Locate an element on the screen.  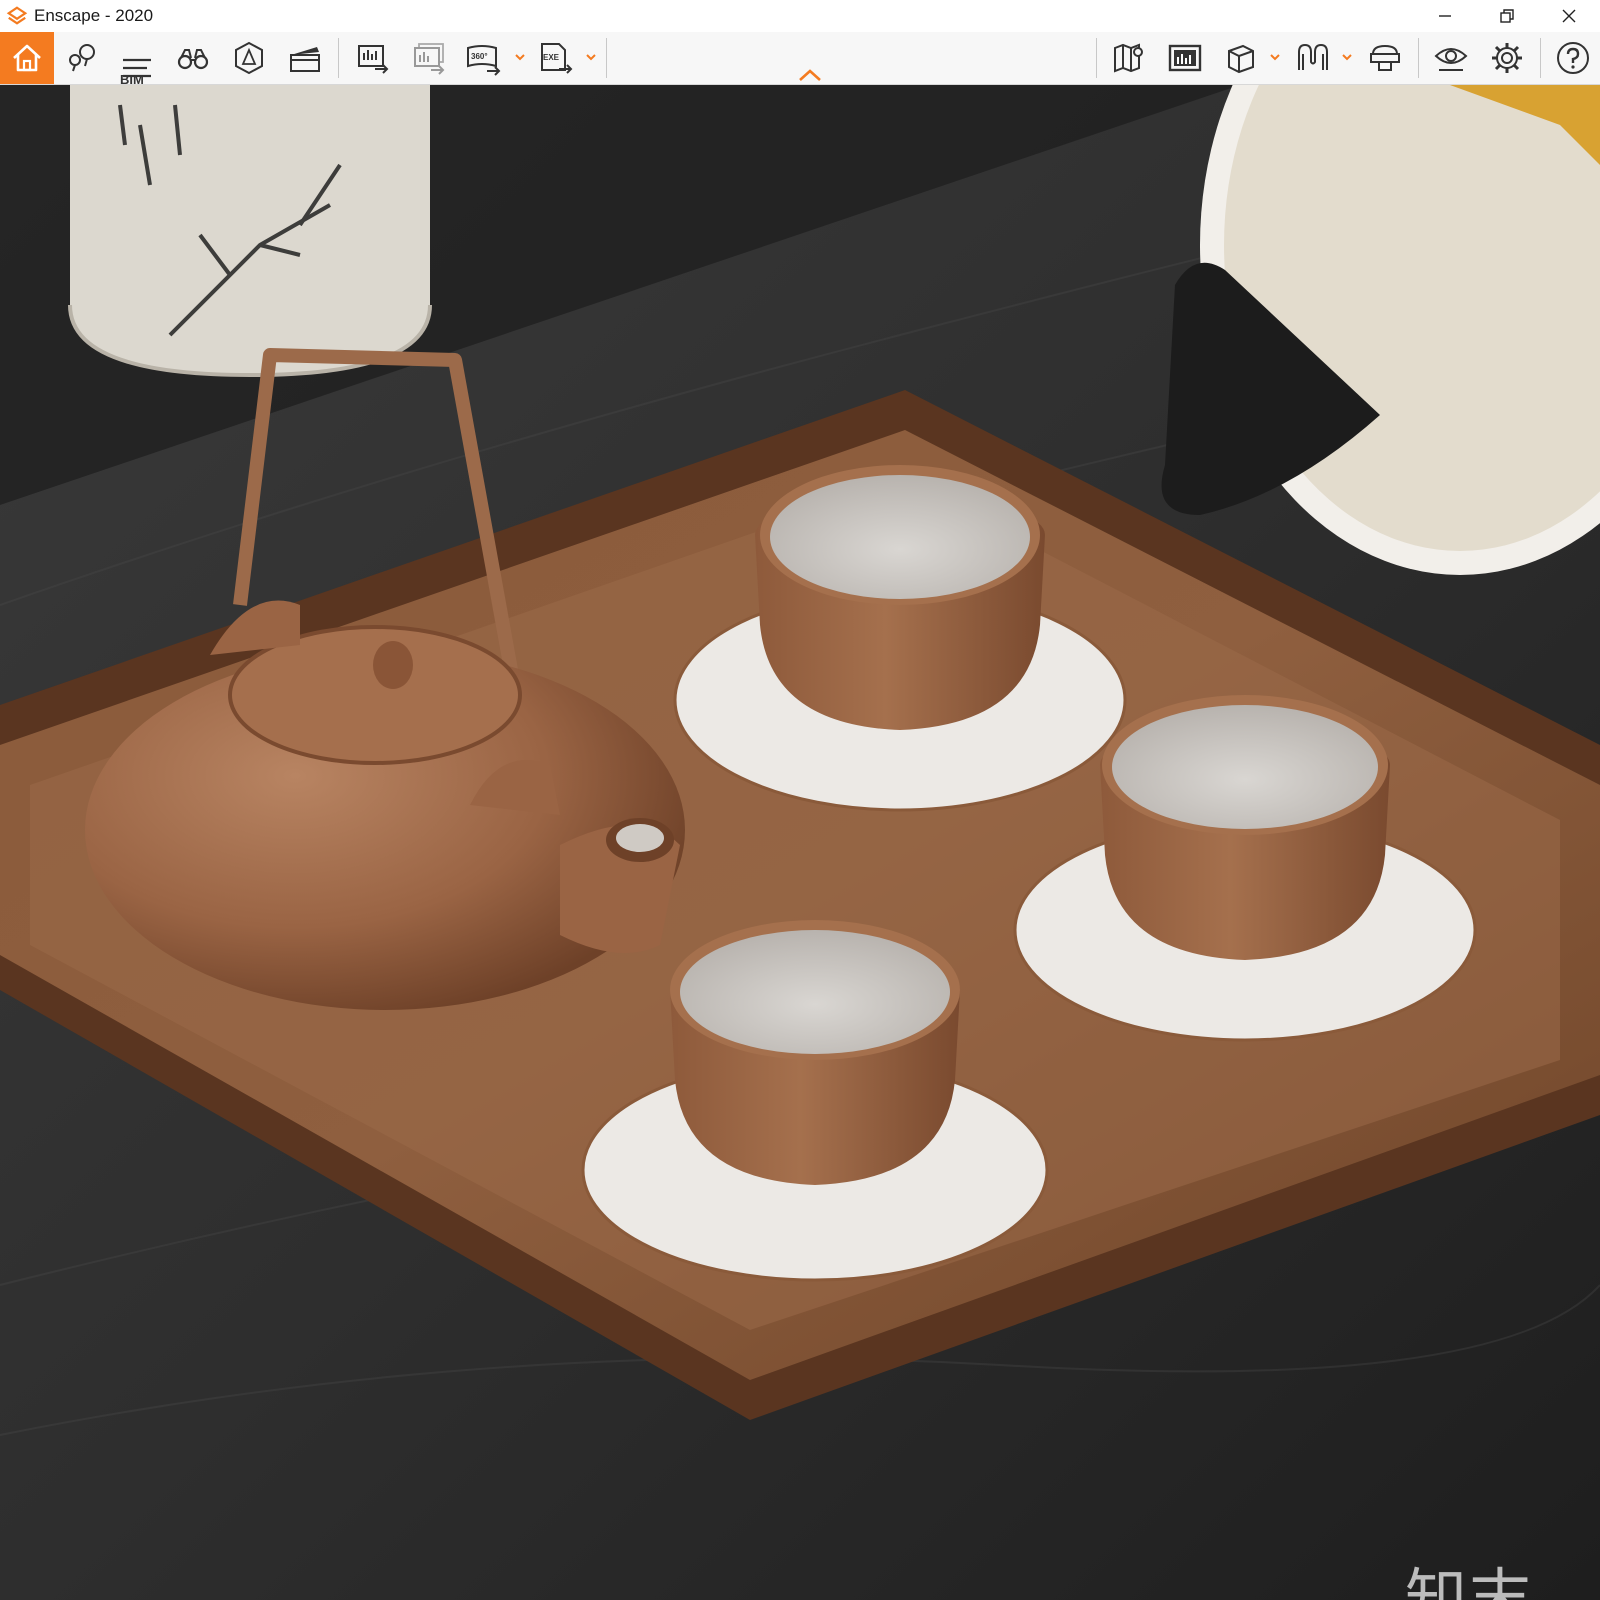
panorama-360-icon: 360° is located at coordinates (484, 60).